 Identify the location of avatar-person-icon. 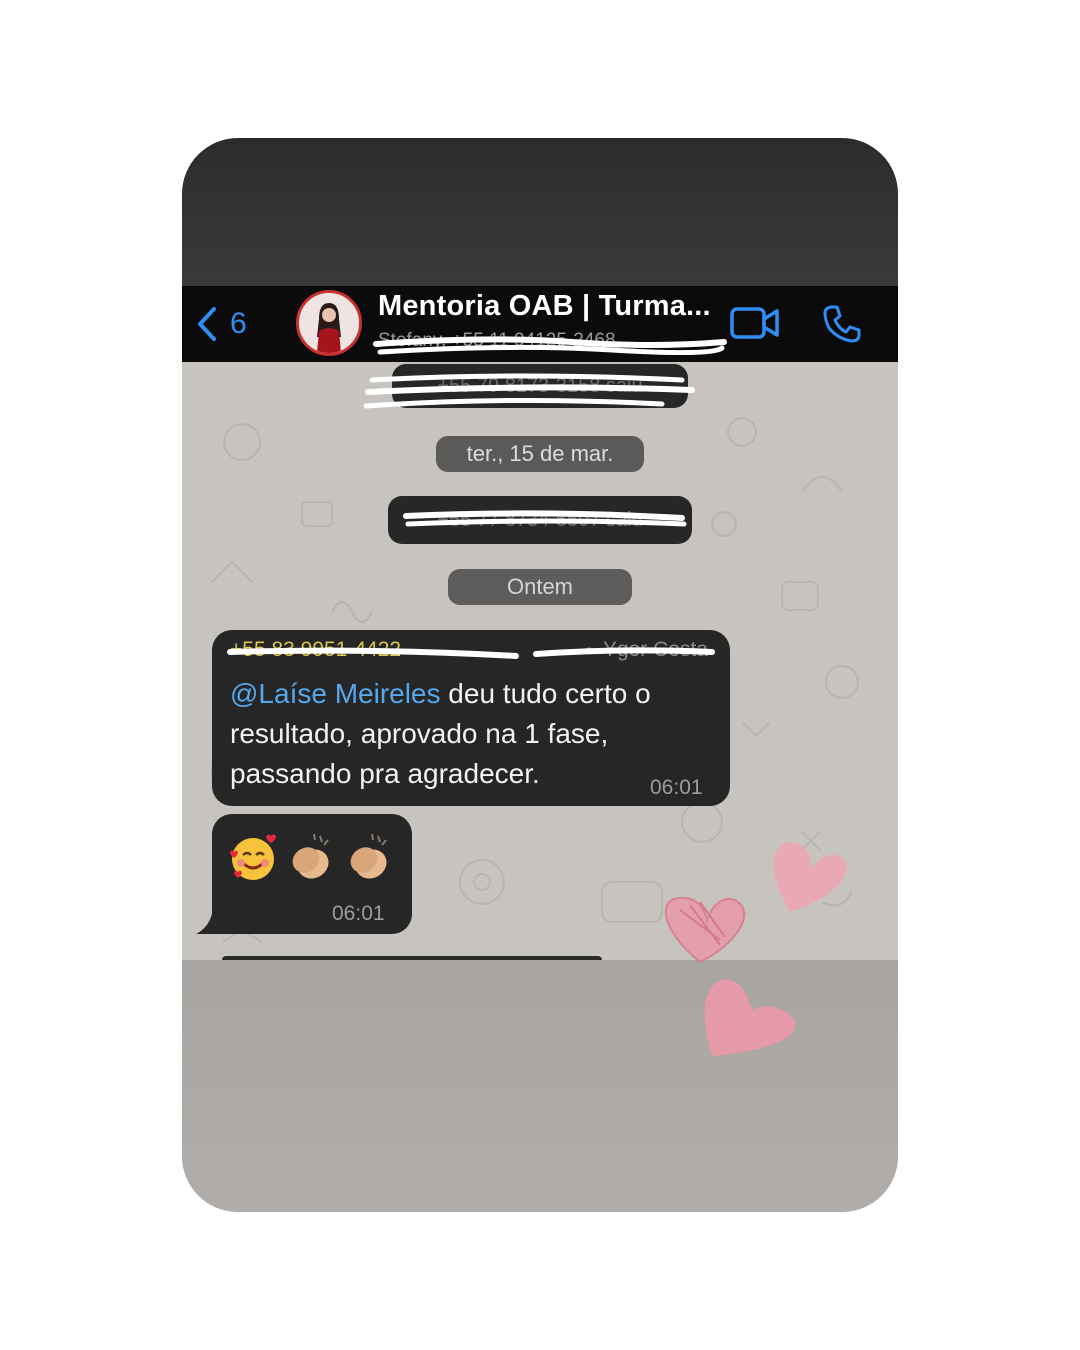
(329, 323).